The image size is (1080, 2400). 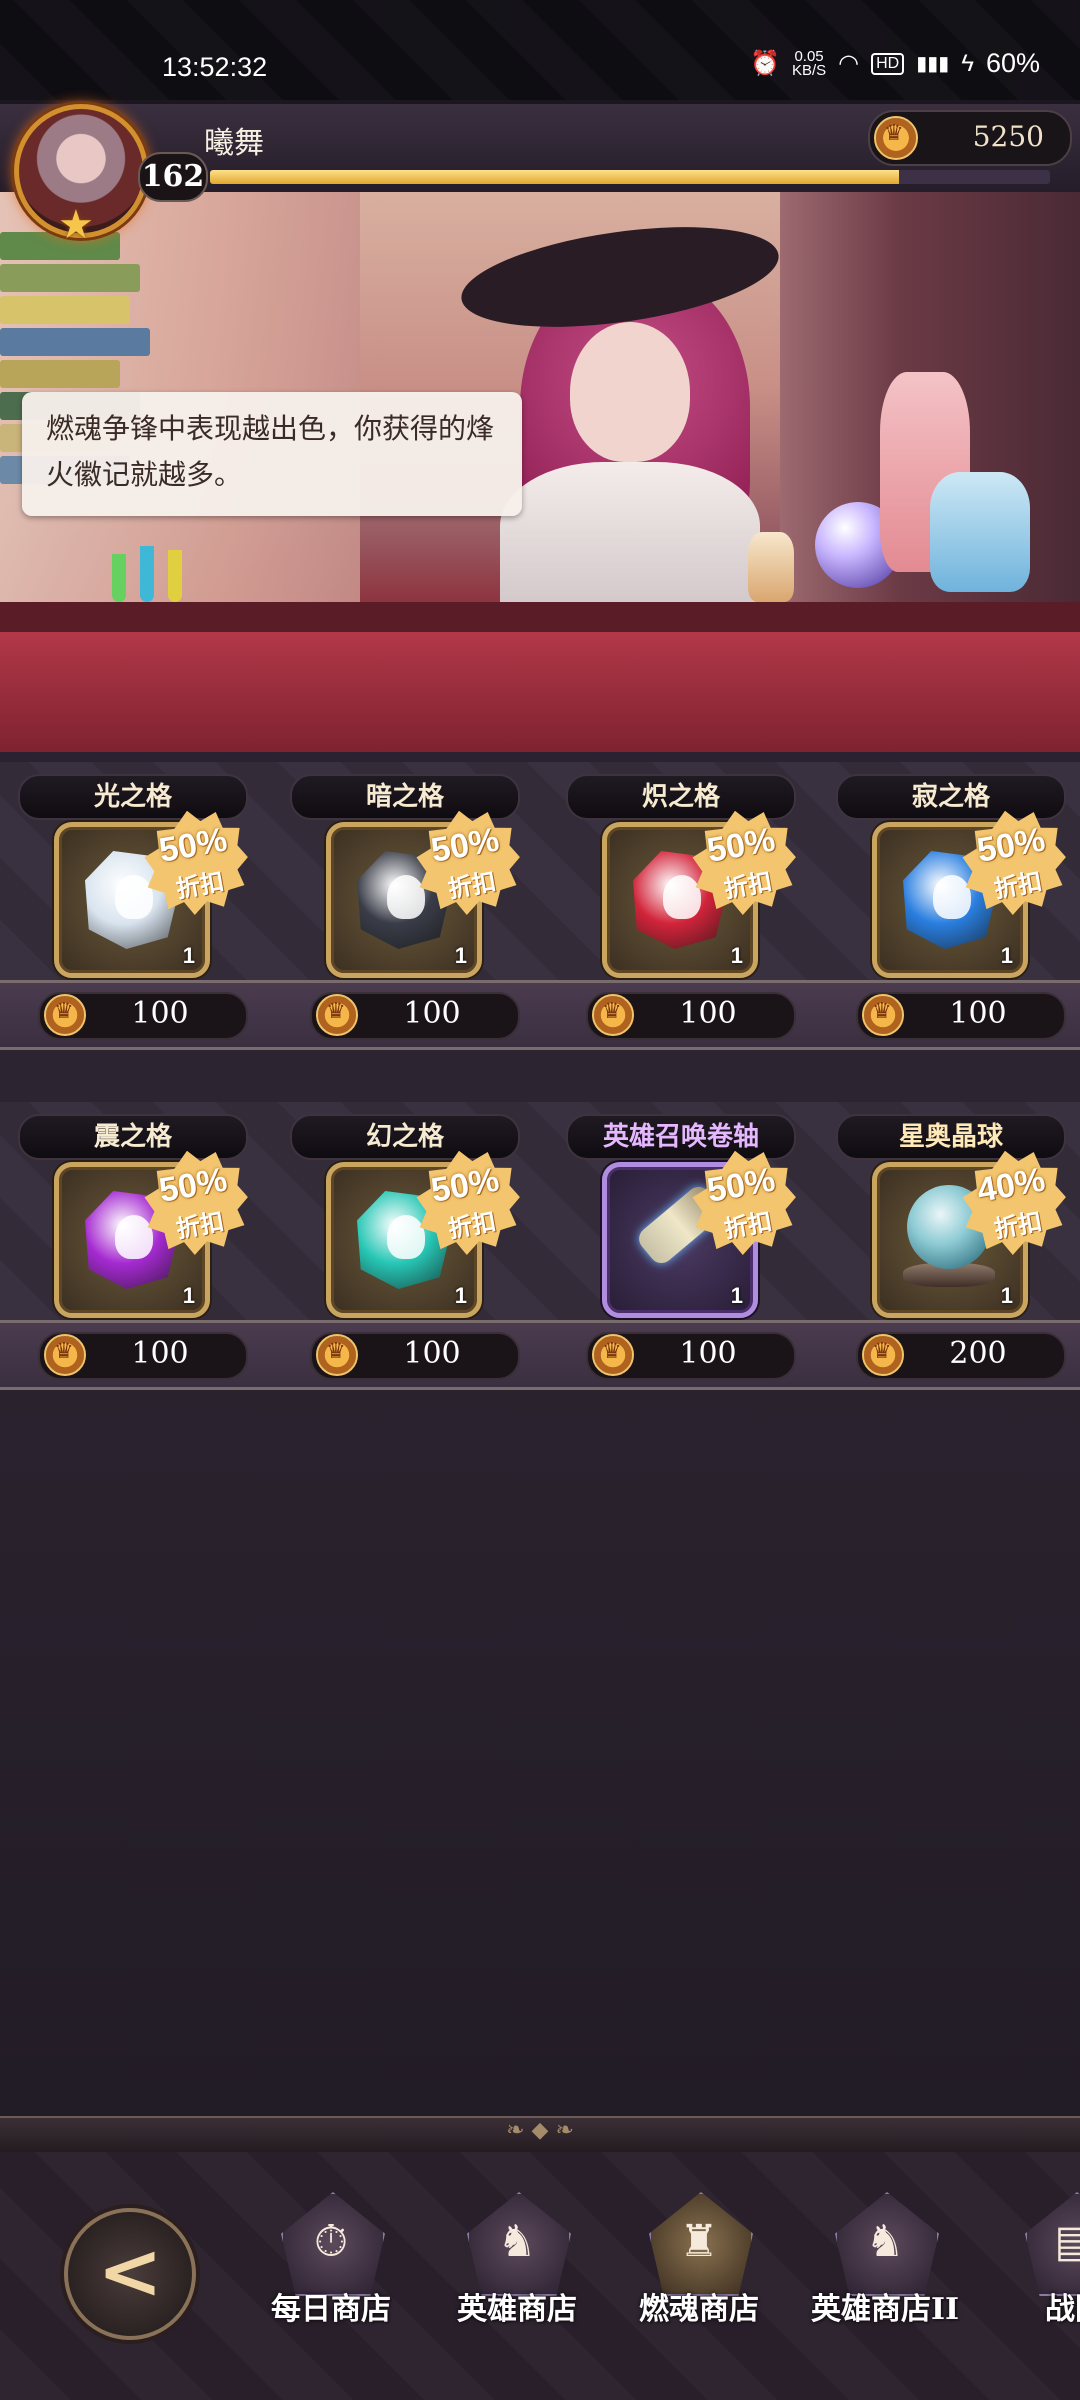 I want to click on nav-tab-guild-shop: ▤ 战团, so click(x=1035, y=2282).